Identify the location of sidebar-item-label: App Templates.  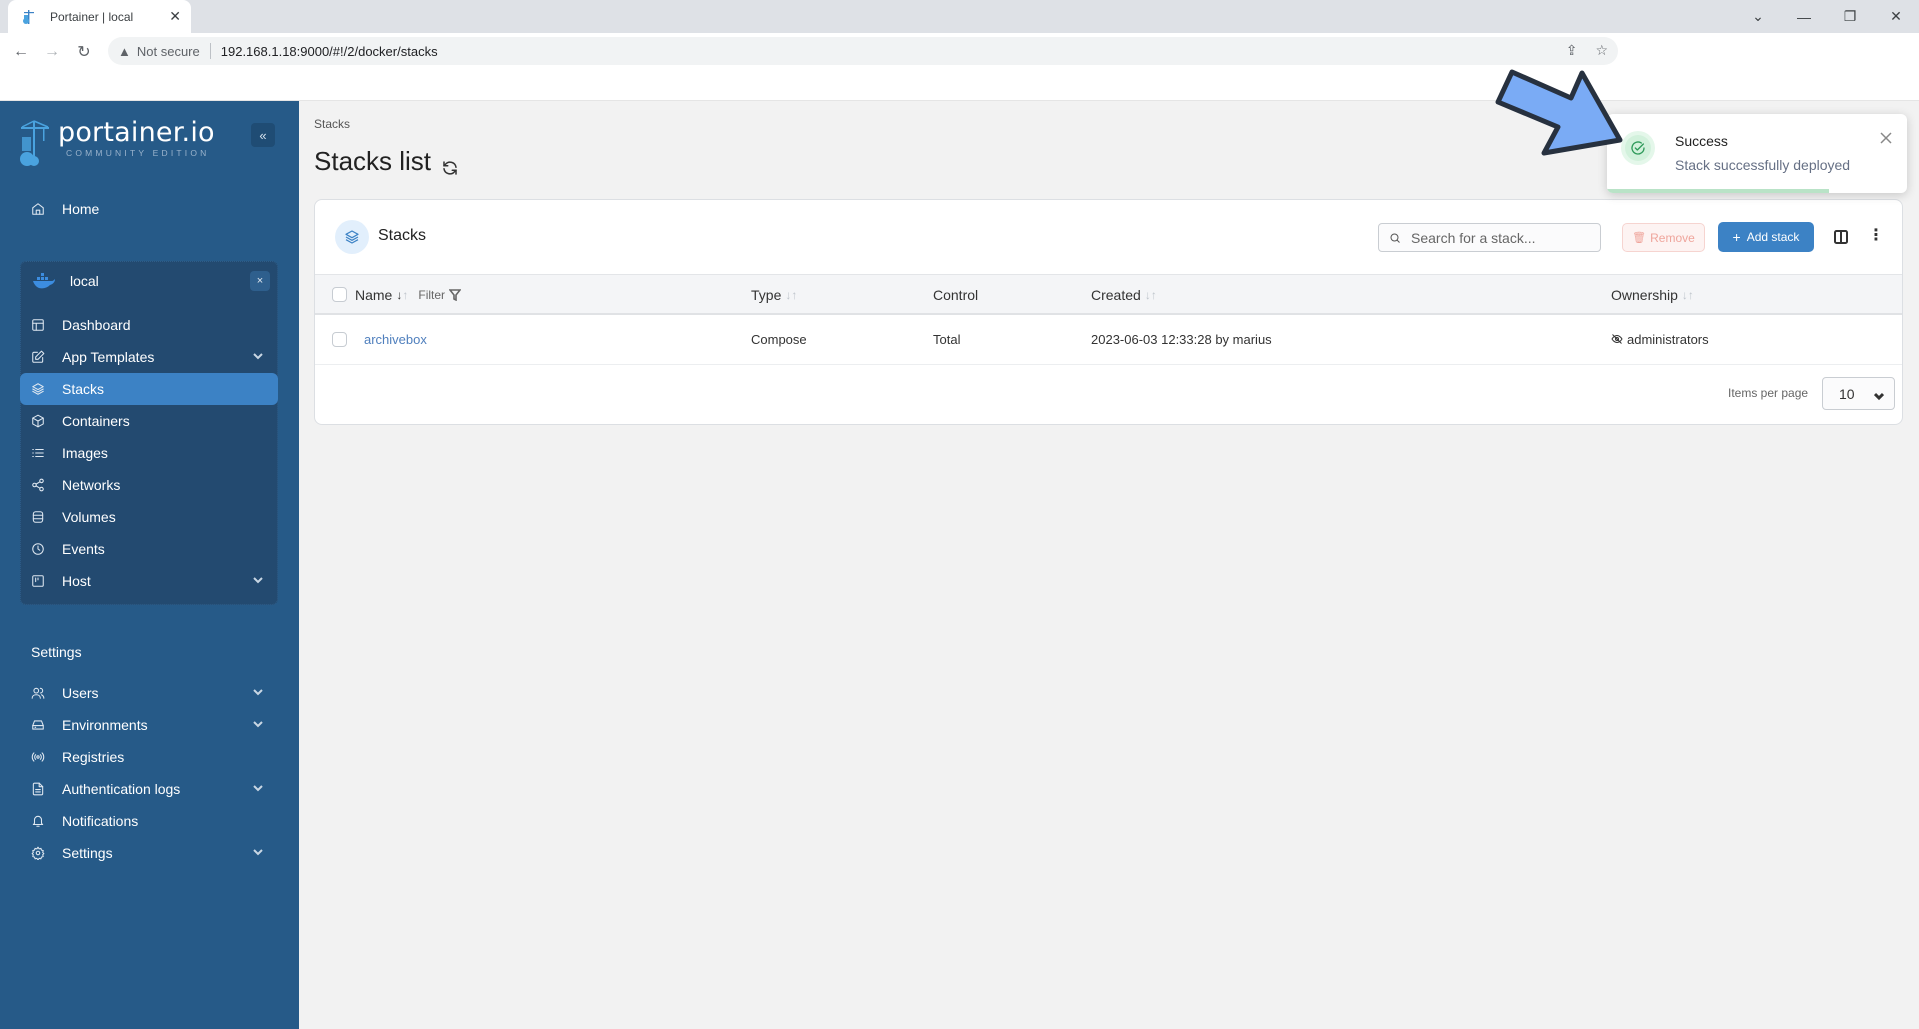
(108, 357).